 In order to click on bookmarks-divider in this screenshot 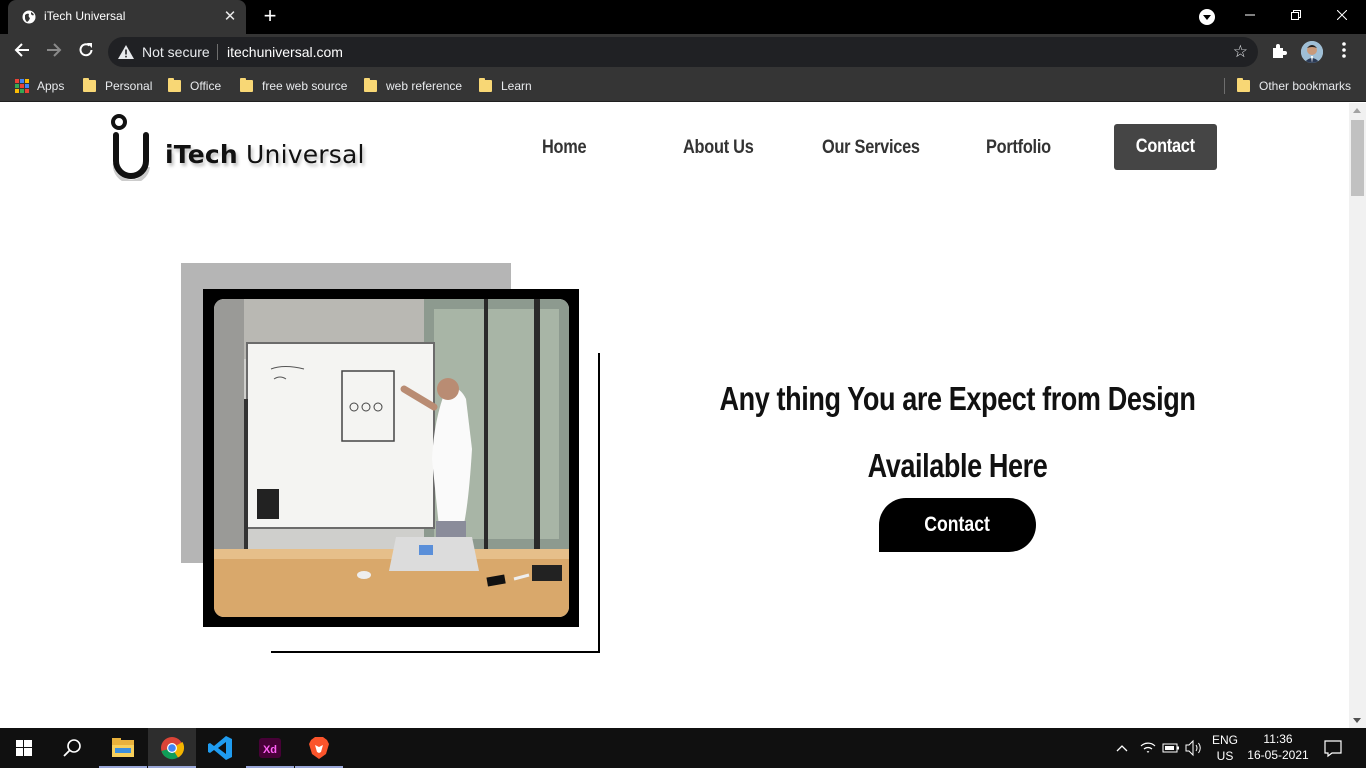, I will do `click(1224, 86)`.